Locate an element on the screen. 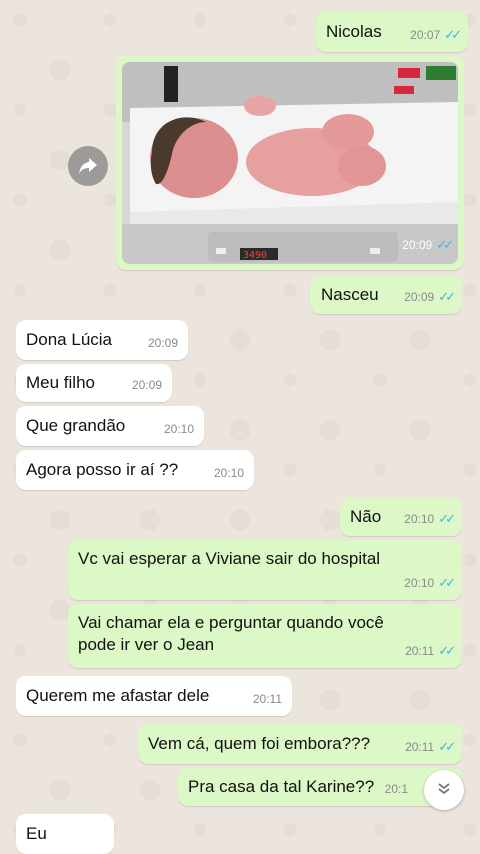  message-outgoing: Pra casa da tal Karine?? 20:1 is located at coordinates (320, 787).